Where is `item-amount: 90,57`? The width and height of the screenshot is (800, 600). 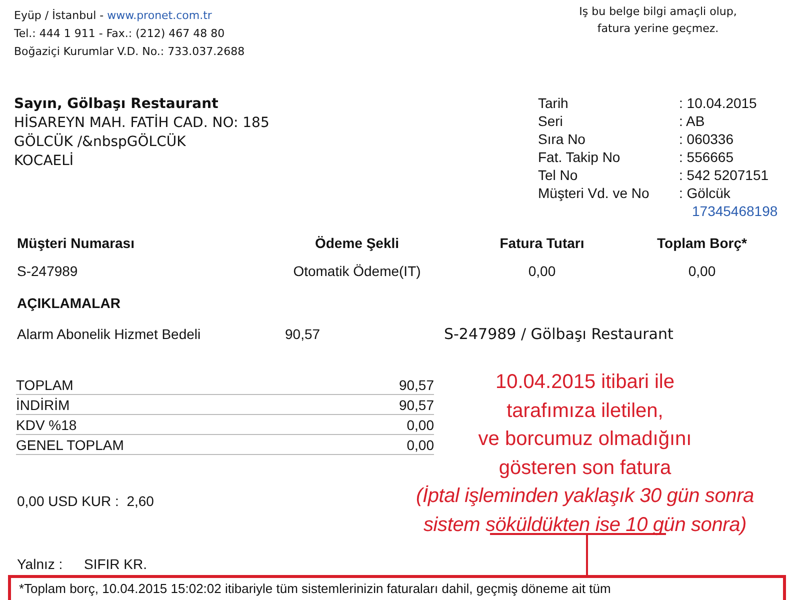 item-amount: 90,57 is located at coordinates (303, 334).